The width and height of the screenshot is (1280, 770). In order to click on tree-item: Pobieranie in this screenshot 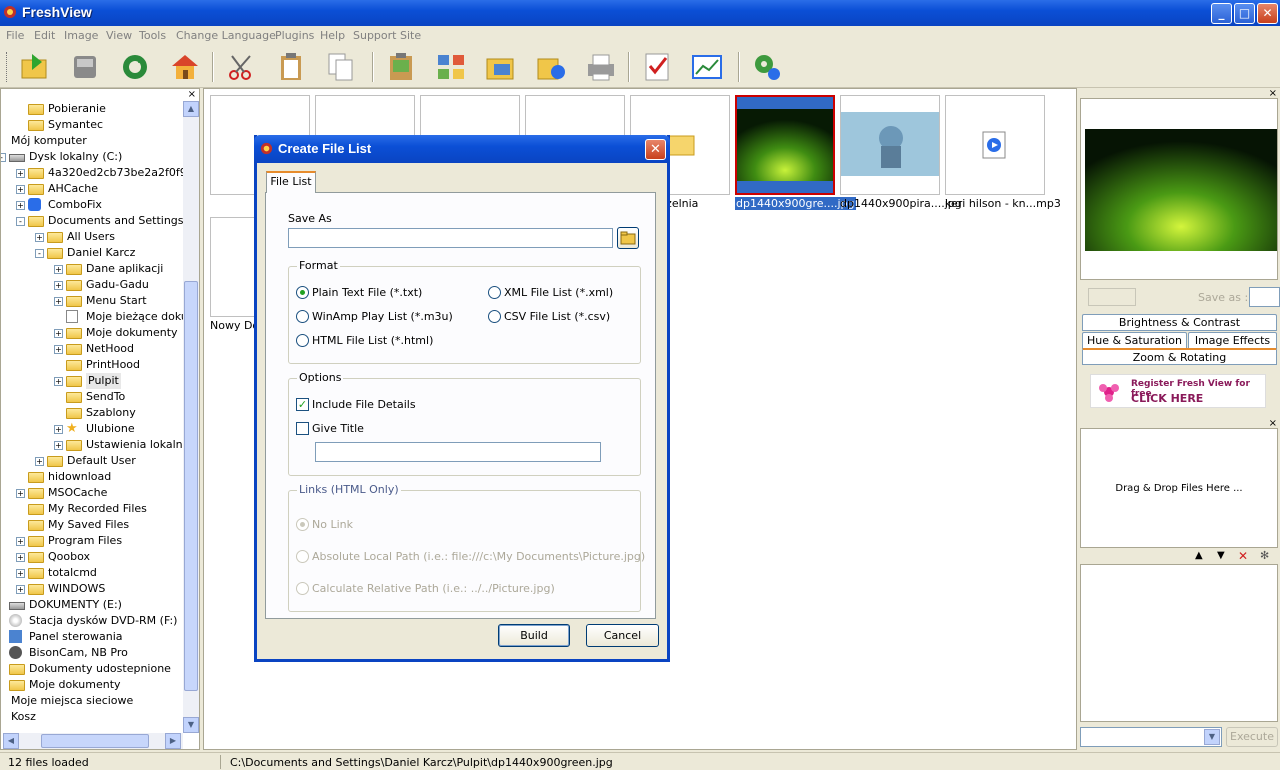, I will do `click(92, 109)`.